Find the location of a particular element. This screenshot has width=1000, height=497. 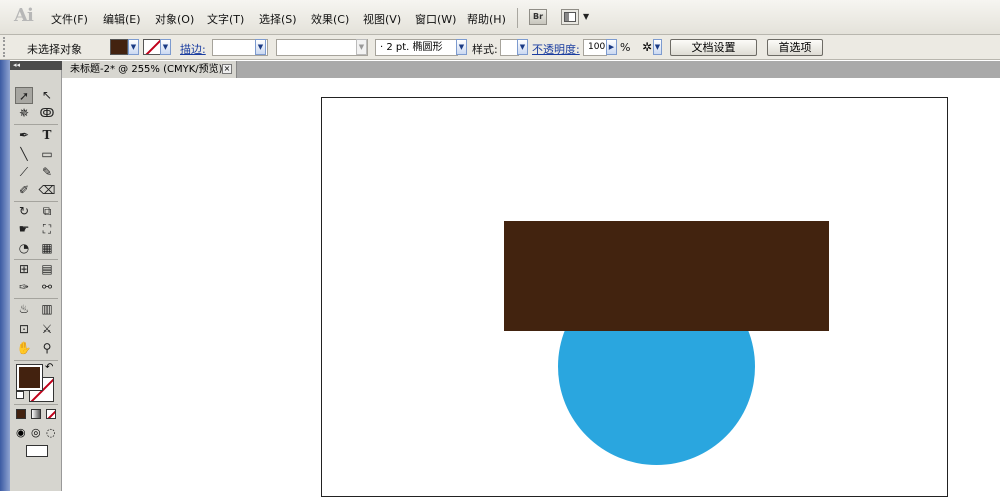

rotate-tool-icon: ↻ is located at coordinates (24, 211).